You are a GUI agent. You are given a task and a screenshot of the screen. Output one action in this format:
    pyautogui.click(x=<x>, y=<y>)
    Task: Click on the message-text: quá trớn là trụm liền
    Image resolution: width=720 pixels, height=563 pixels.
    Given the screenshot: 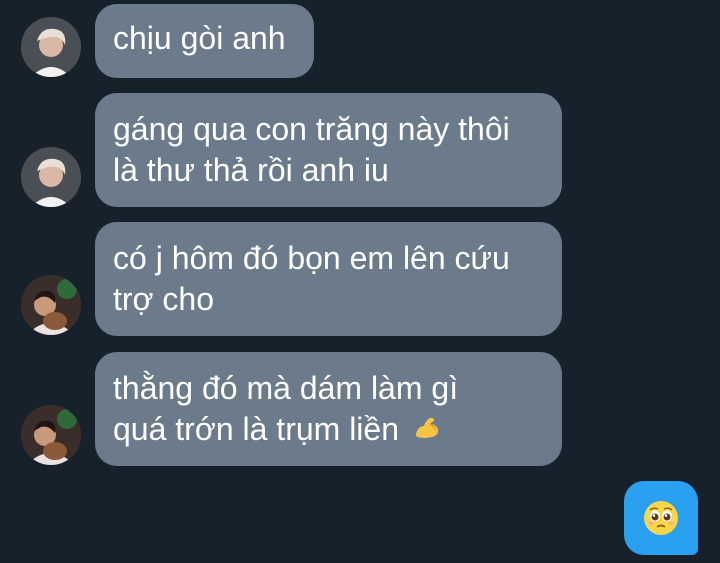 What is the action you would take?
    pyautogui.click(x=256, y=429)
    